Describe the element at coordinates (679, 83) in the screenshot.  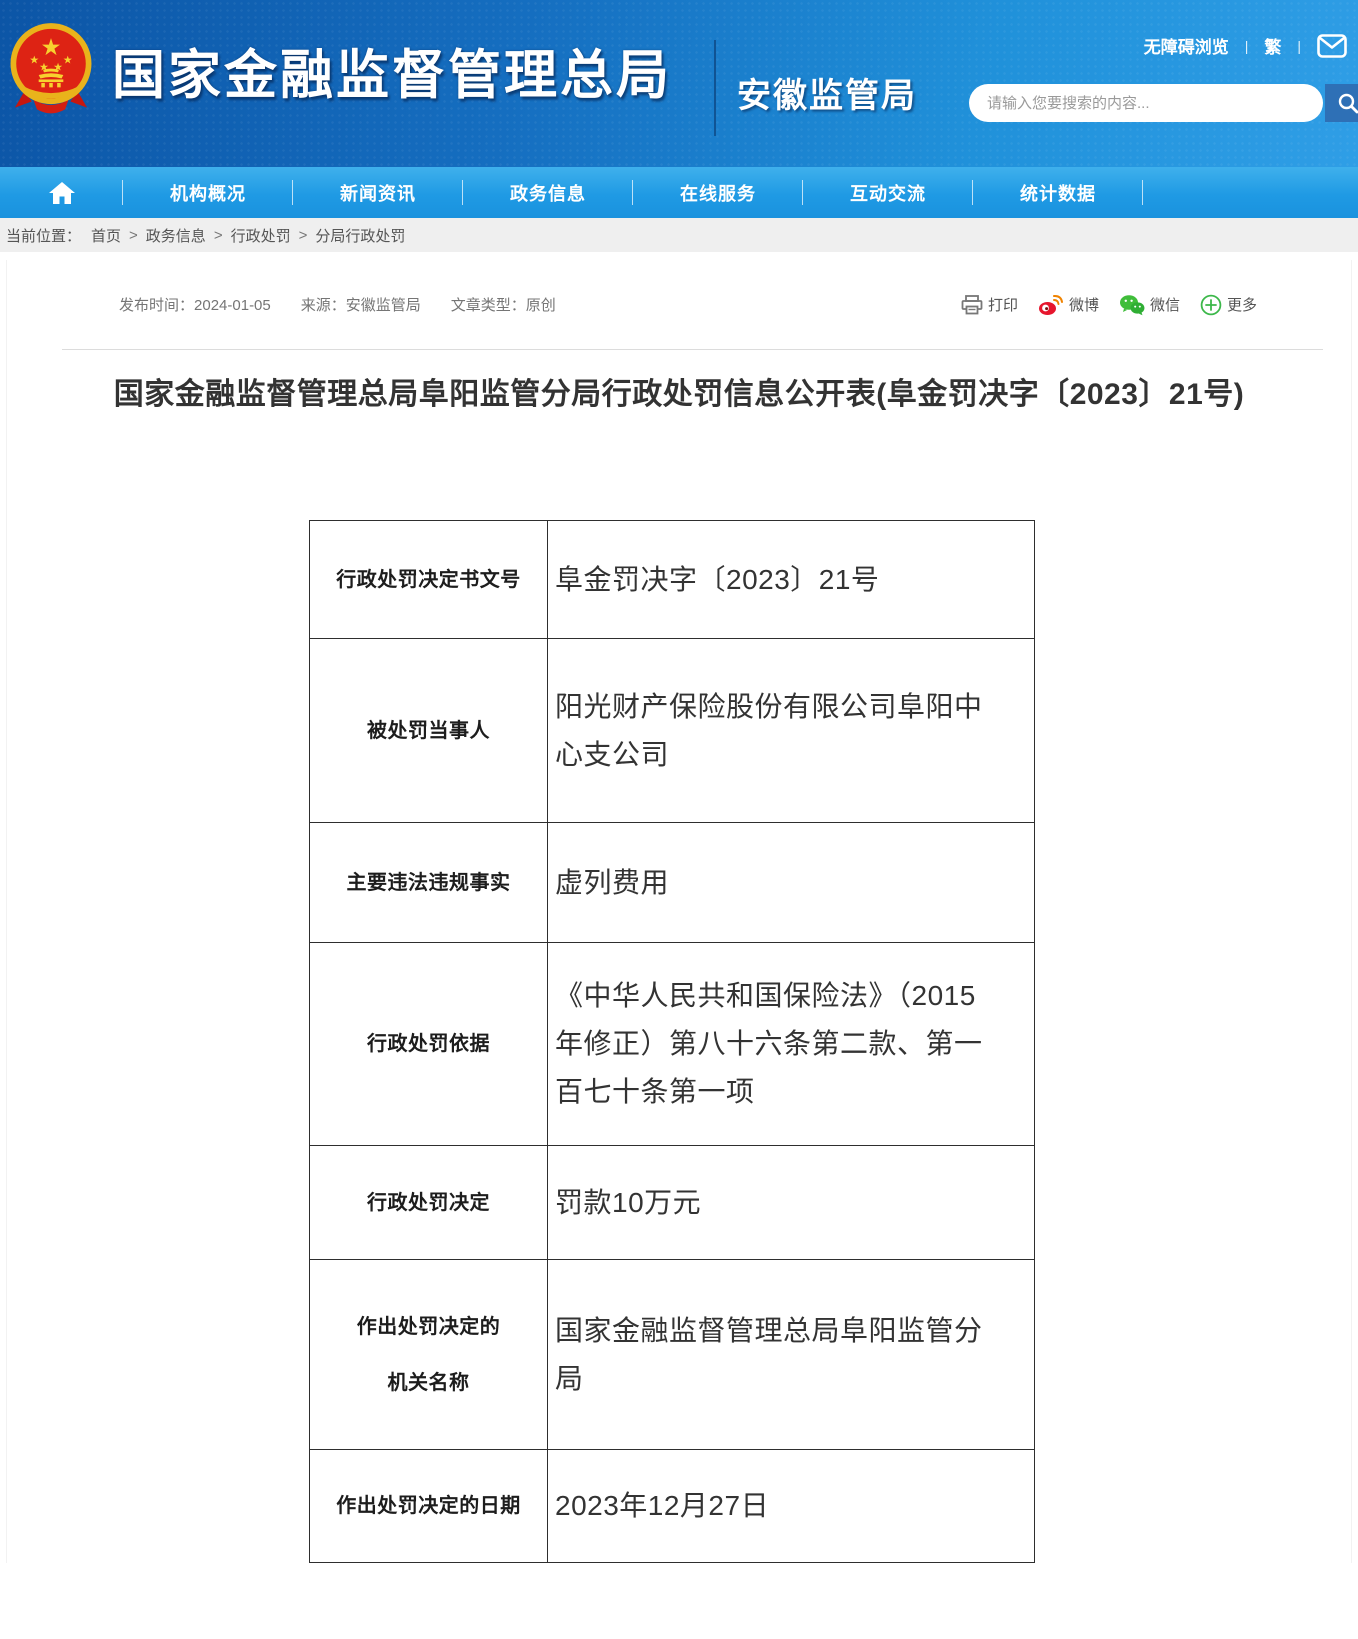
I see `site-banner: 国家金融监督管理总局 安徽监管局 无障碍浏览 | 繁 |` at that location.